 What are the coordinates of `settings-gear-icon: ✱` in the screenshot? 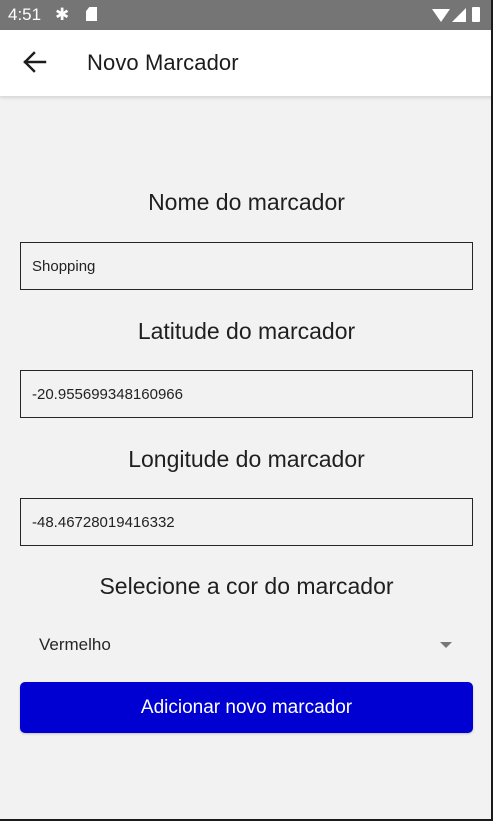 It's located at (62, 14).